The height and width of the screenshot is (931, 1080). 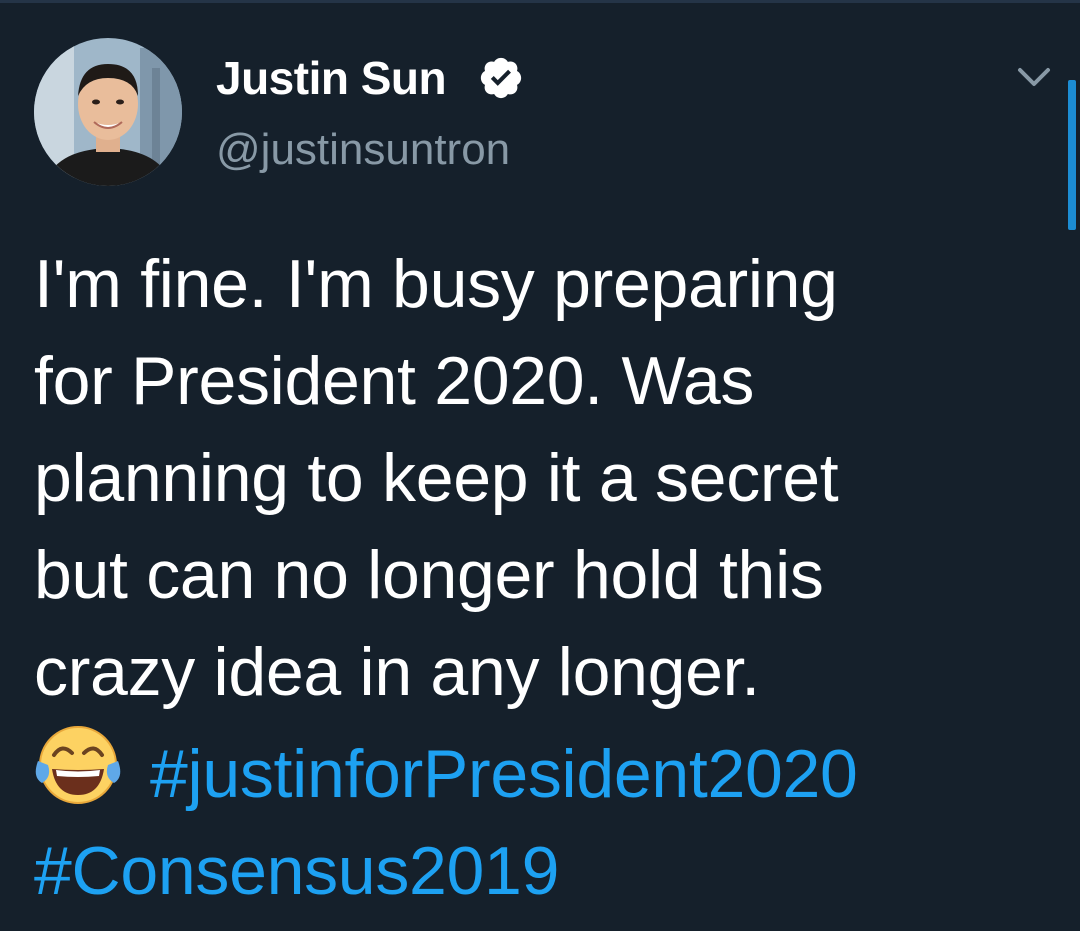 I want to click on tweet-hashtag-line: #Consensus2019, so click(x=534, y=871).